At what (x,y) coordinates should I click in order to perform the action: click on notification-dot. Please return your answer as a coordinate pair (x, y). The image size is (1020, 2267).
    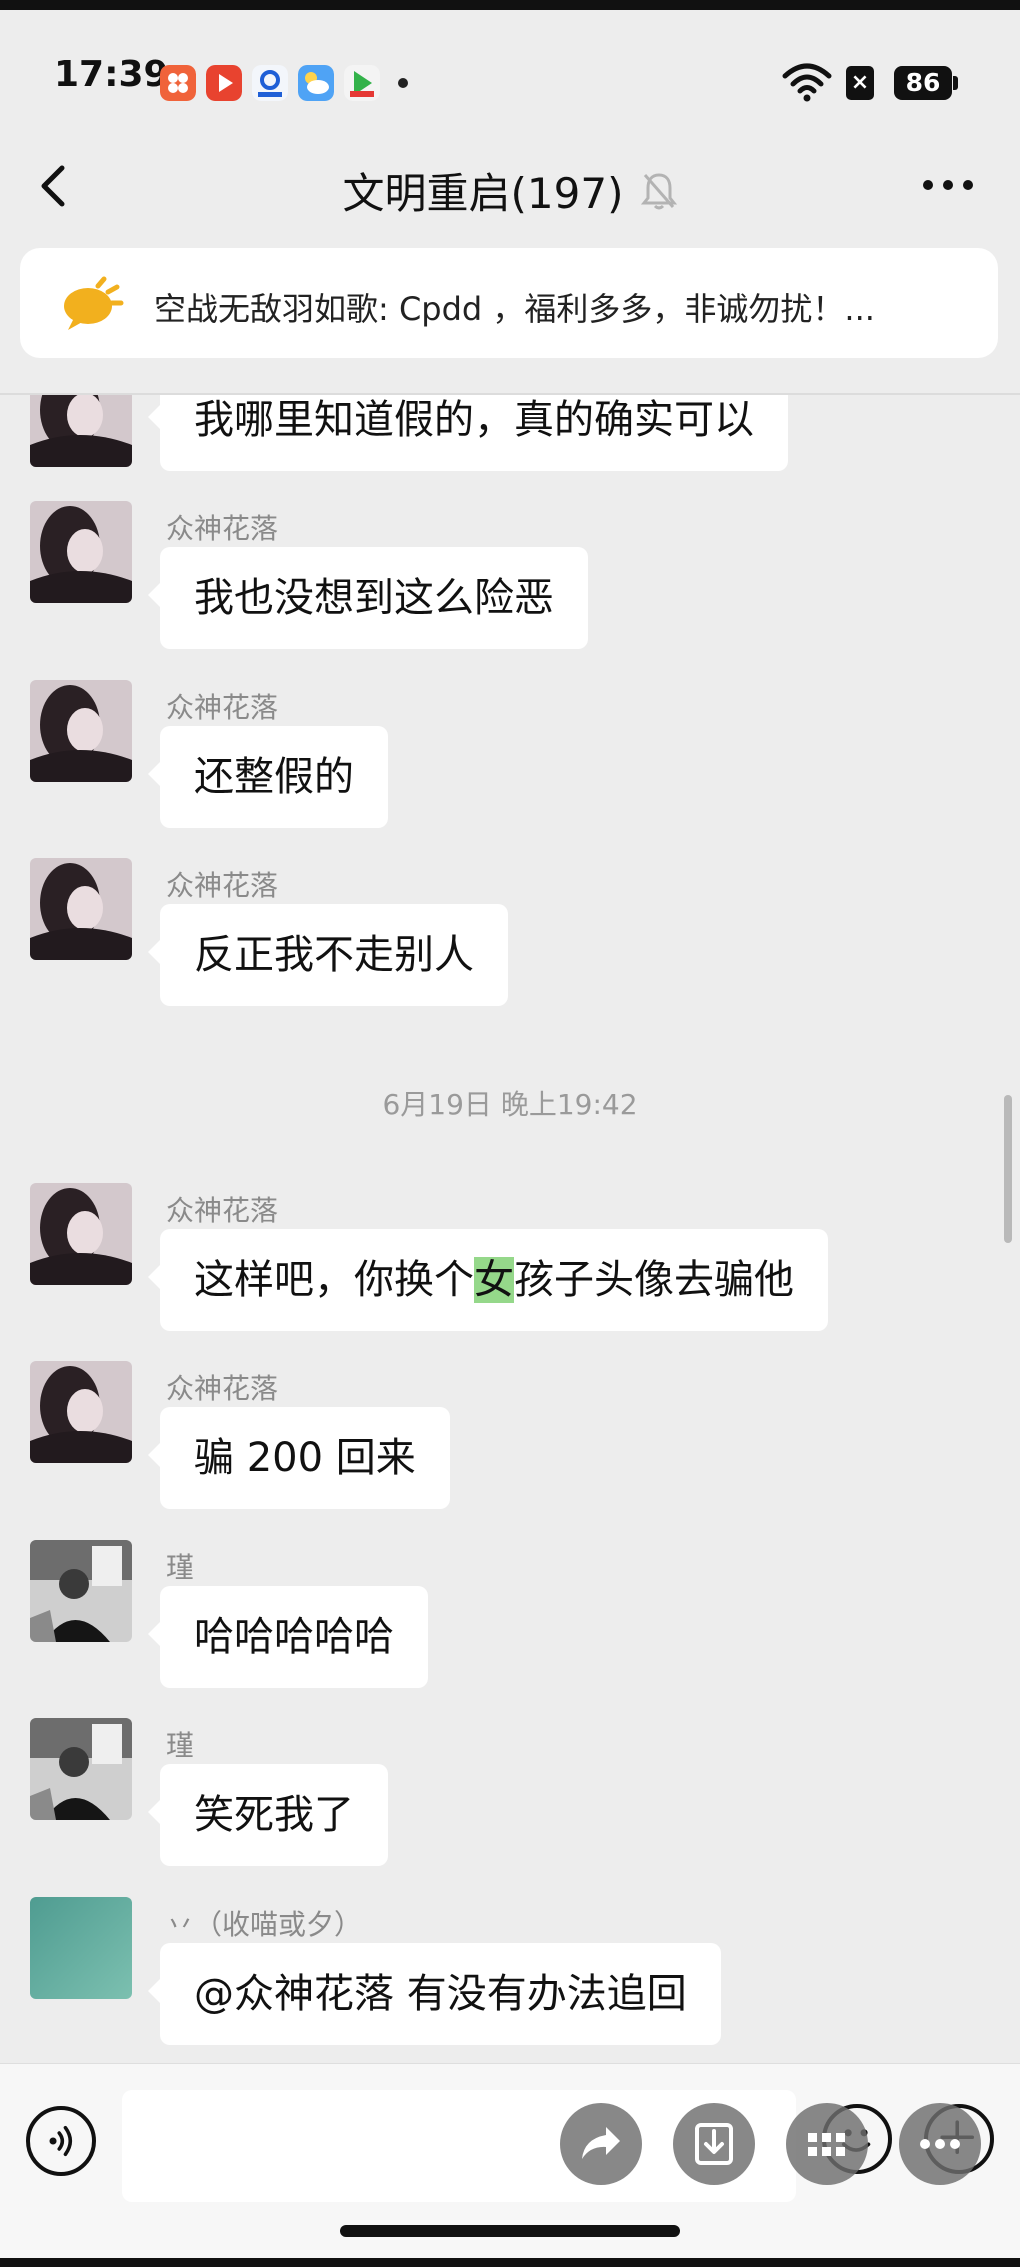
    Looking at the image, I should click on (403, 83).